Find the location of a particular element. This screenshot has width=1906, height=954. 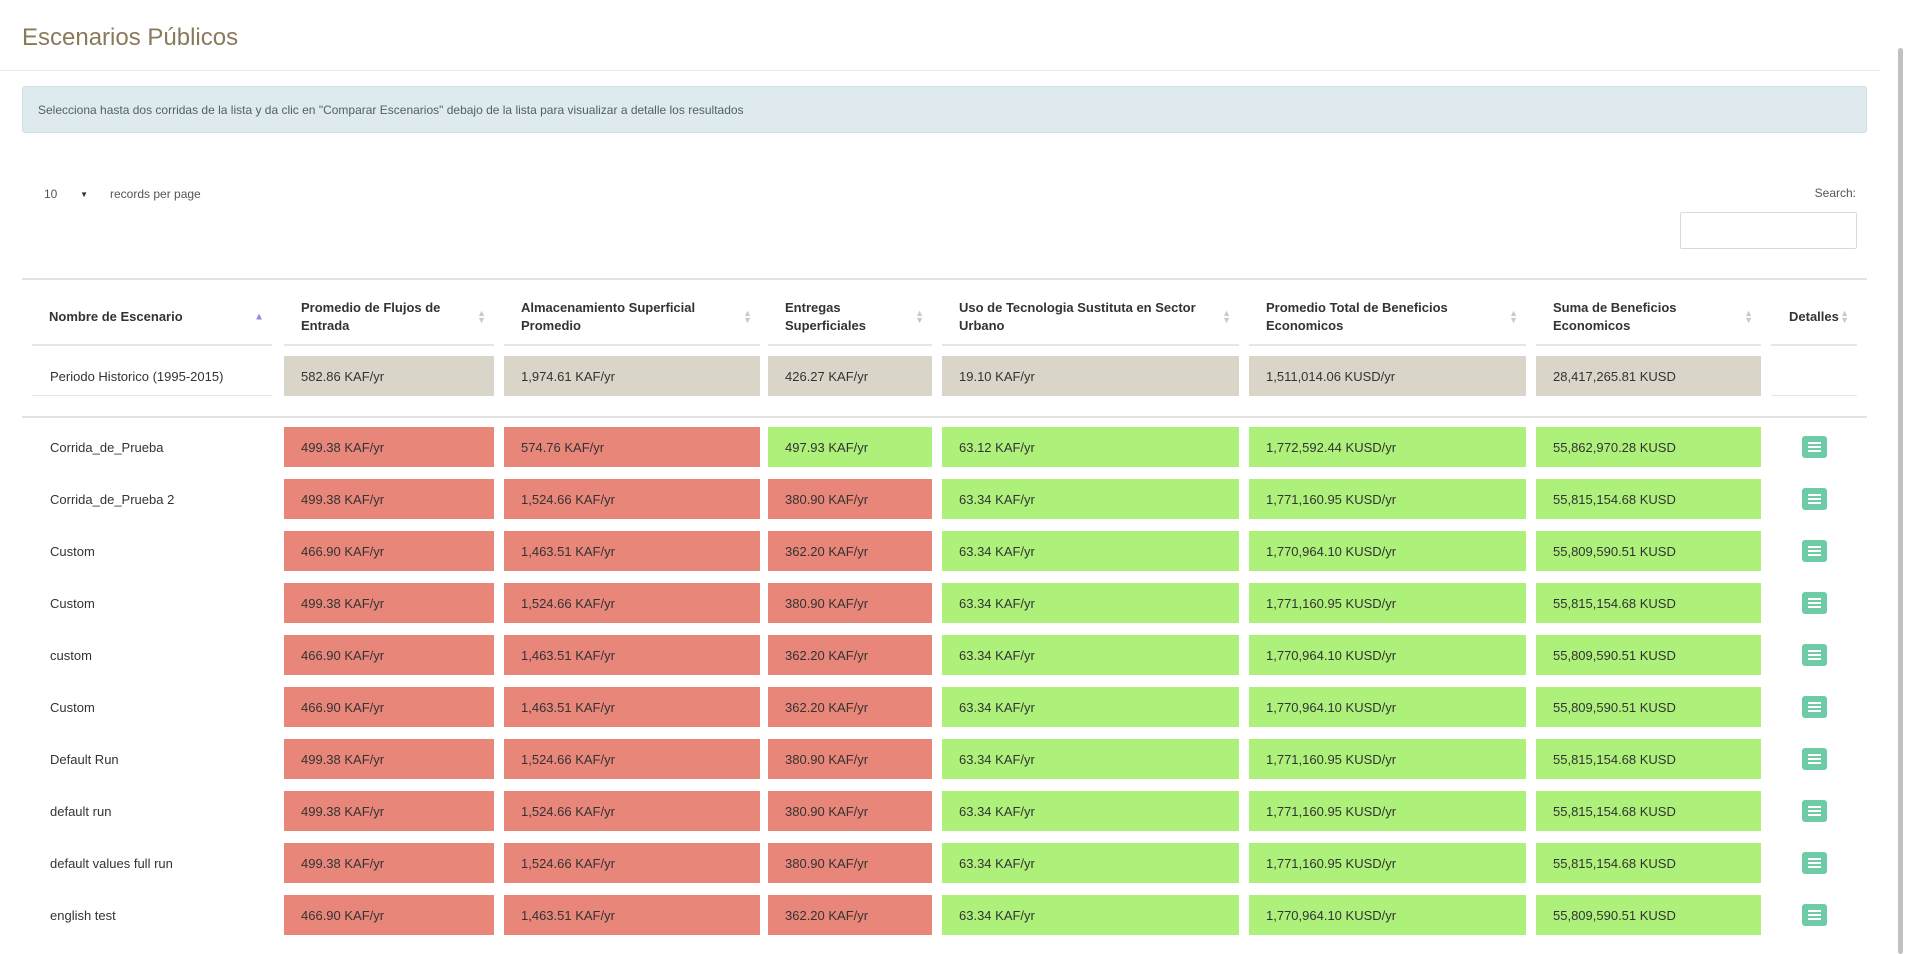

column-header-label: Promedio de Flujos de Entrada is located at coordinates (371, 316).